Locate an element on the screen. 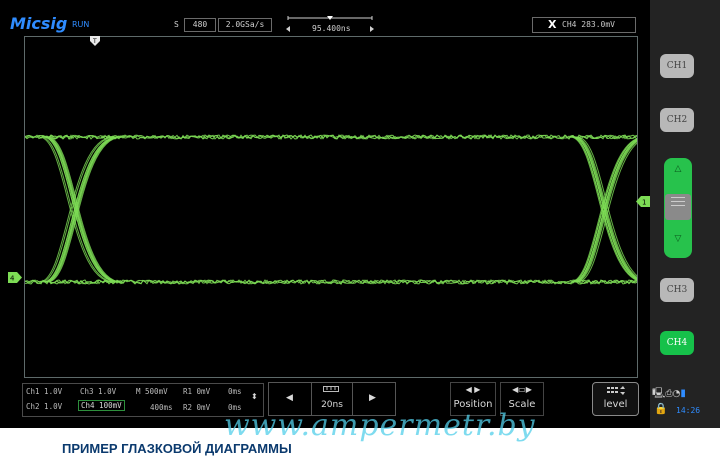 Image resolution: width=720 pixels, height=476 pixels. scale-arrows-icon: ◀▭▶ is located at coordinates (522, 389).